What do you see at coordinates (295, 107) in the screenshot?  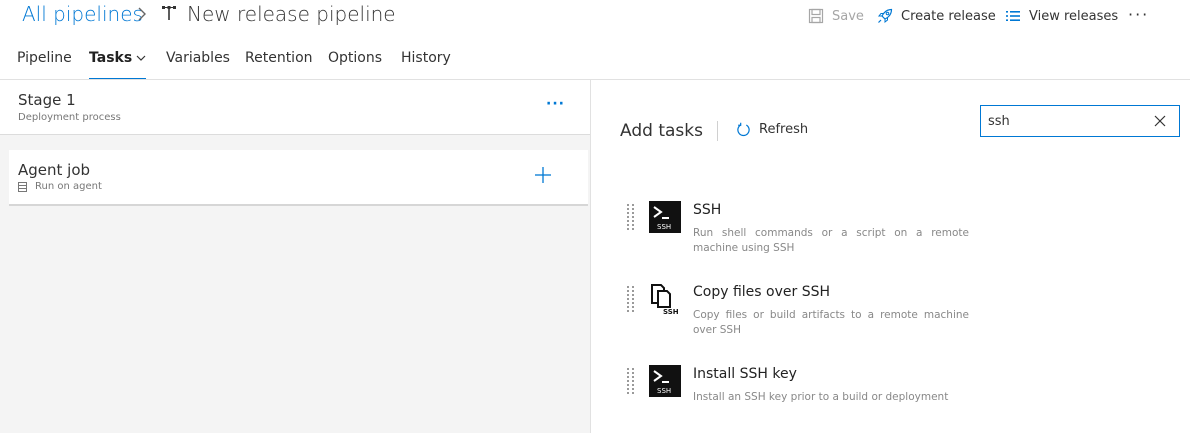 I see `stage-card: Stage 1 Deployment process ···` at bounding box center [295, 107].